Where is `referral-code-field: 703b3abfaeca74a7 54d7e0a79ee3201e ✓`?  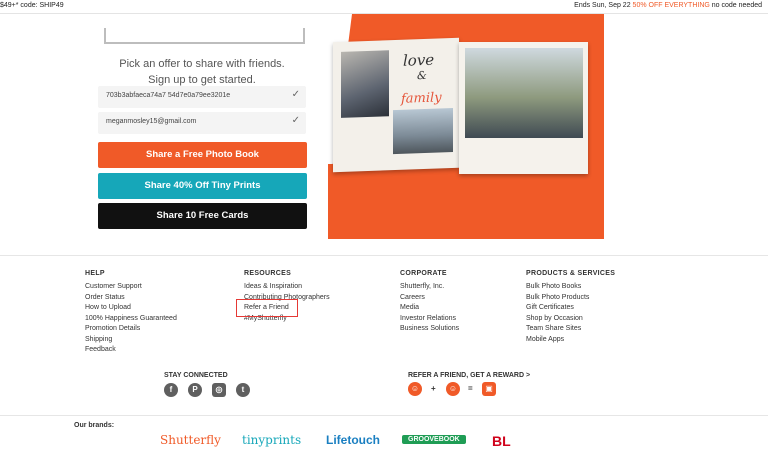
referral-code-field: 703b3abfaeca74a7 54d7e0a79ee3201e ✓ is located at coordinates (202, 97).